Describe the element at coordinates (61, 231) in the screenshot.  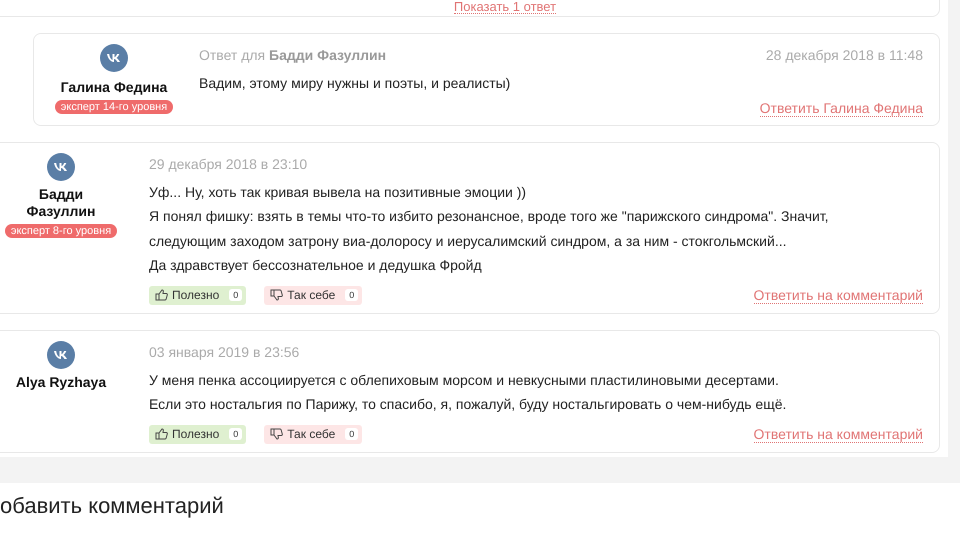
I see `expert-level-badge: эксперт 8-го уровня` at that location.